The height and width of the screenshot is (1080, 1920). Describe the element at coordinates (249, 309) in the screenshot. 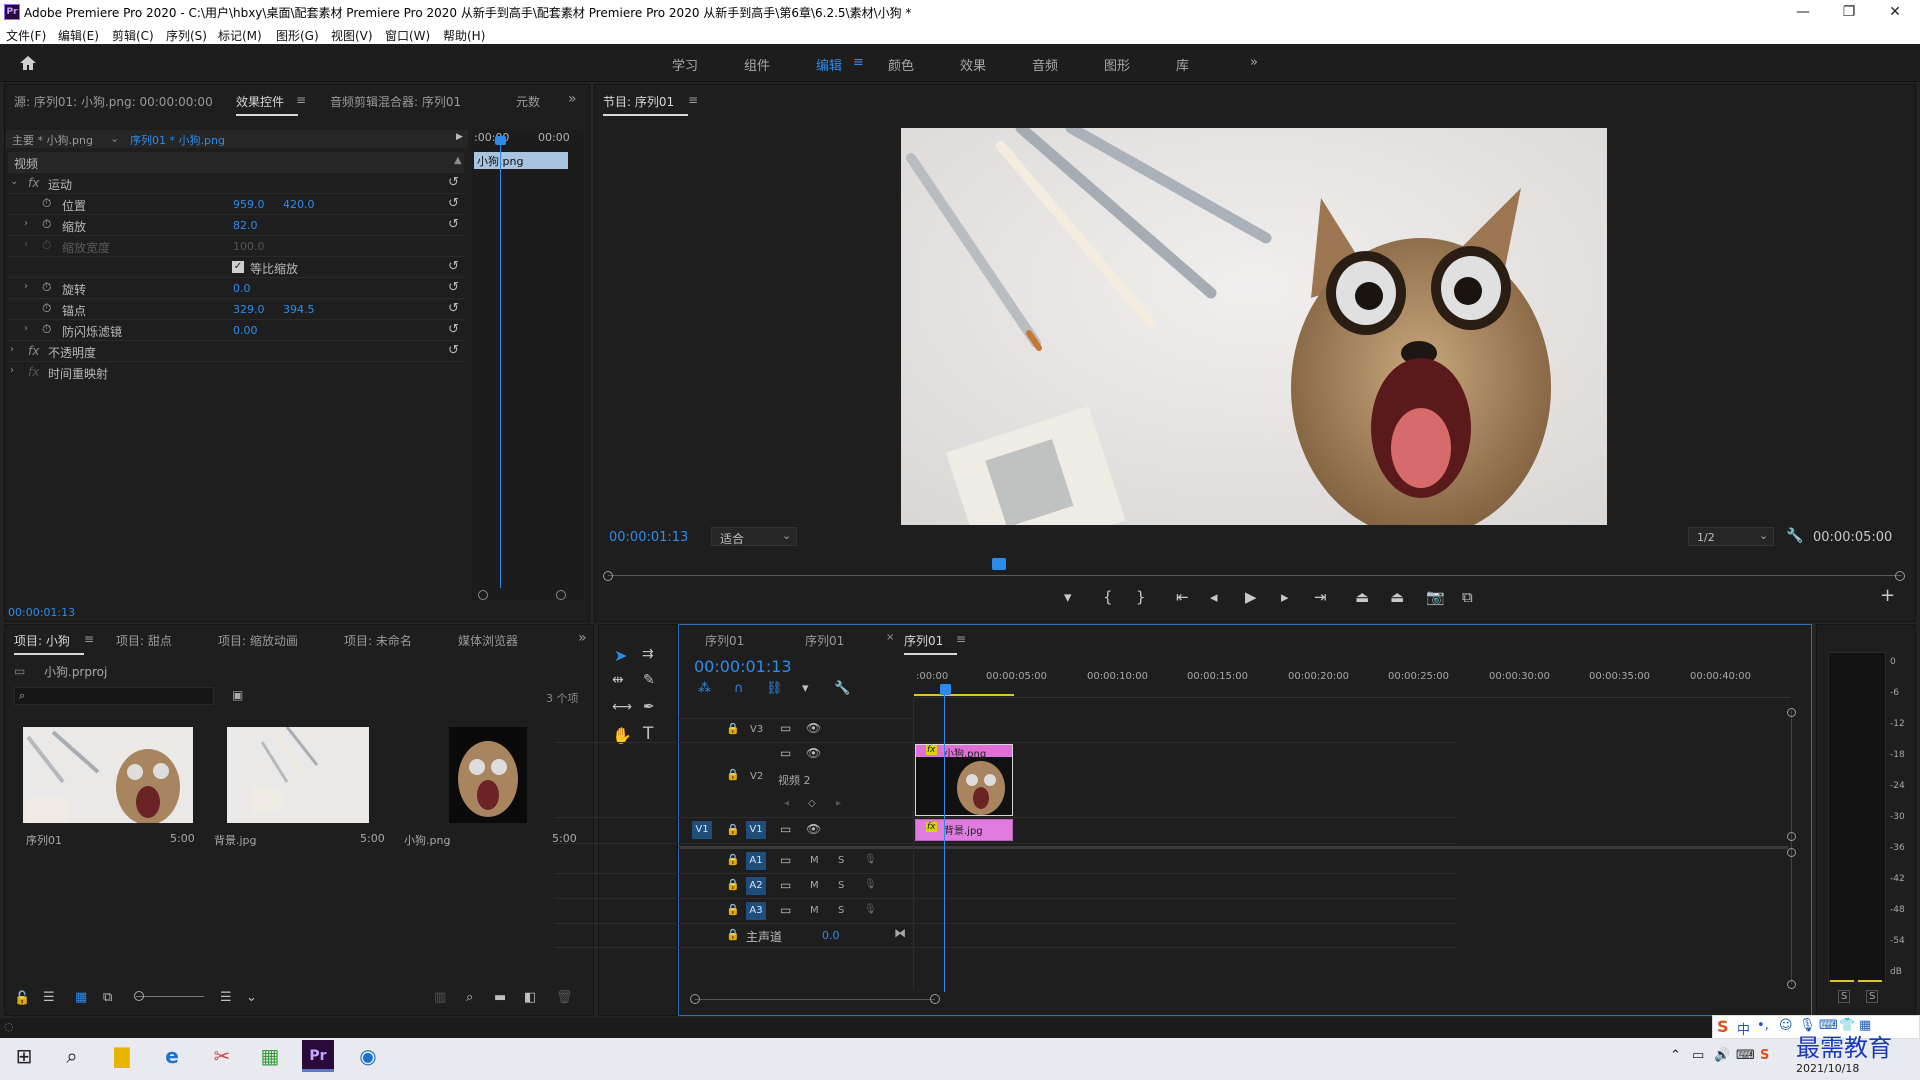

I see `prop-value-x: 329.0` at that location.